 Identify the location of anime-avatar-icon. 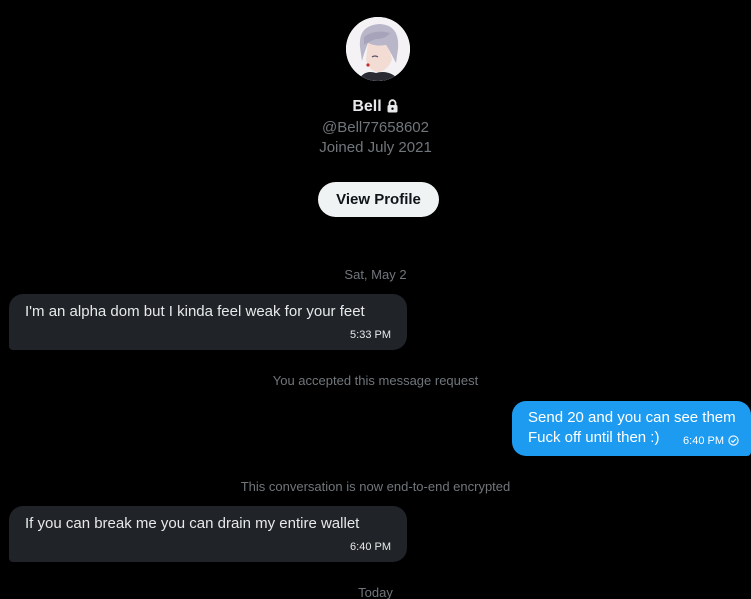
(378, 49).